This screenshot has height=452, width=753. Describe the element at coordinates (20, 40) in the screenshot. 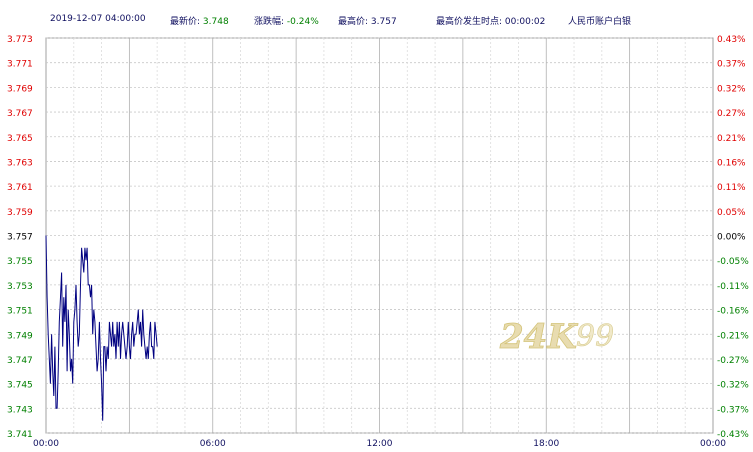

I see `y-tick-label-left: 3.773` at that location.